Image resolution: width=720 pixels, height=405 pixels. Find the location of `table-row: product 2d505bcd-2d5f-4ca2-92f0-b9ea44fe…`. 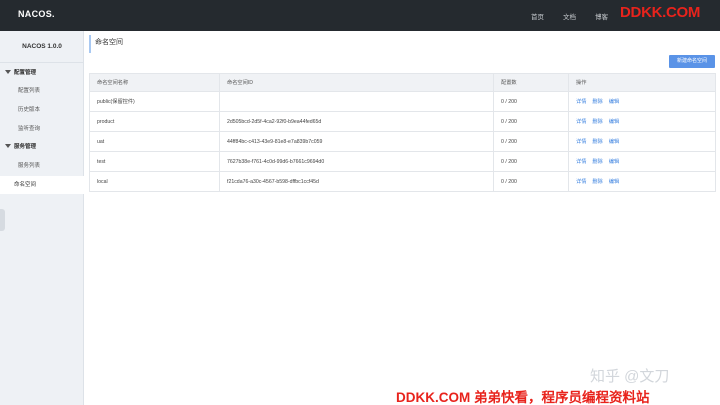

table-row: product 2d505bcd-2d5f-4ca2-92f0-b9ea44fe… is located at coordinates (402, 121).